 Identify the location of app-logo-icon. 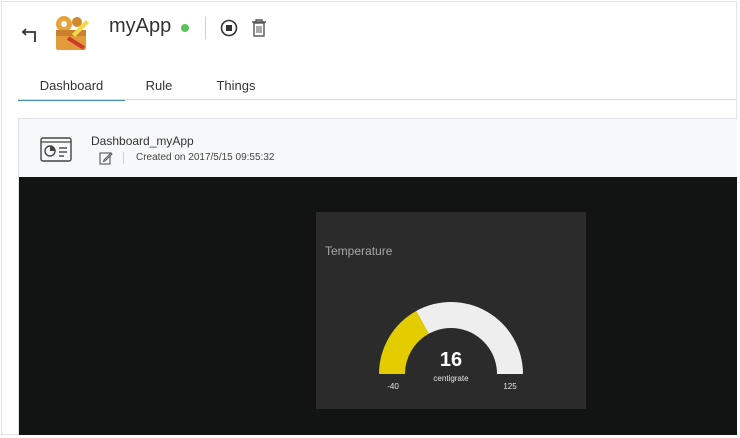
(71, 33).